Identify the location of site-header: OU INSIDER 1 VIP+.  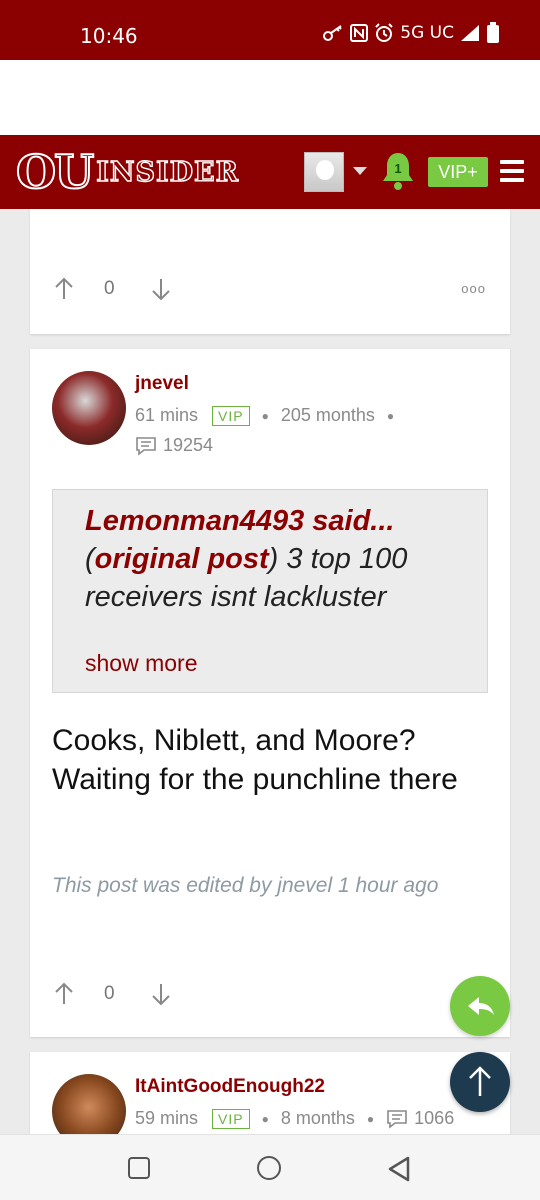
(270, 172).